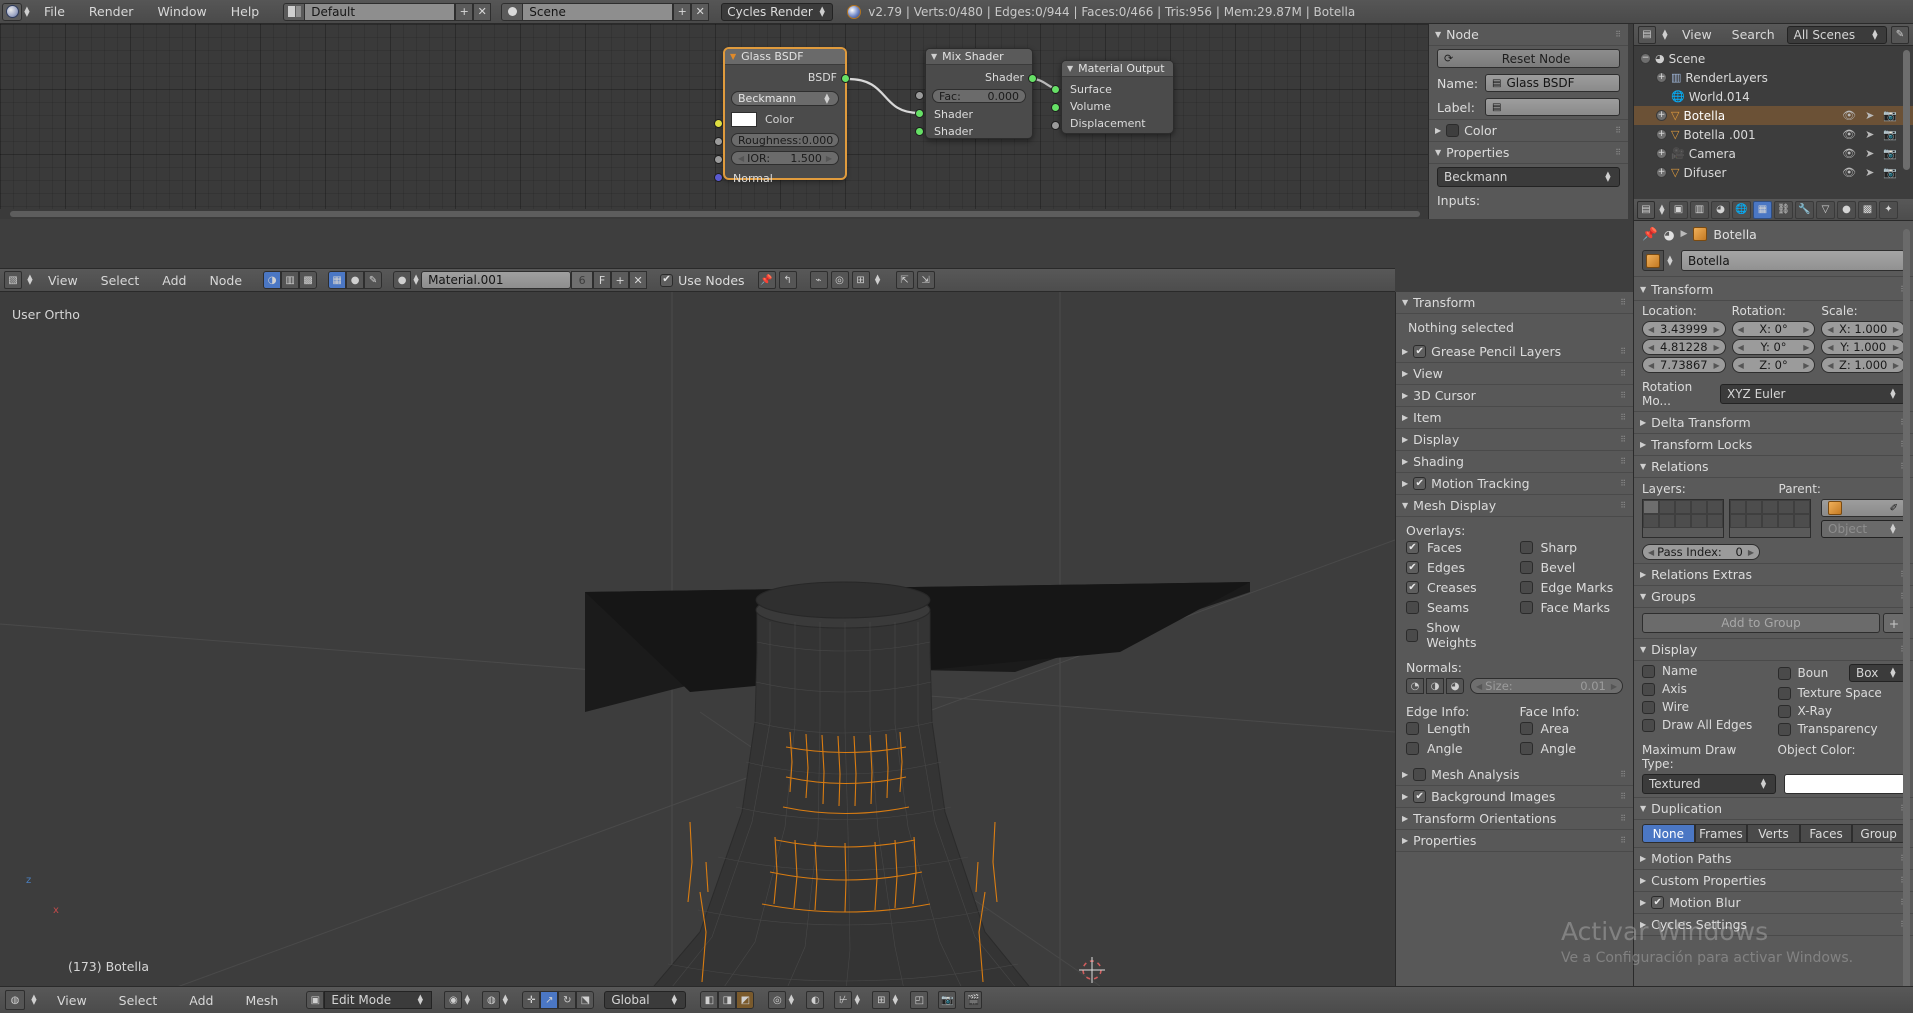 The width and height of the screenshot is (1913, 1013). I want to click on tab-particles: ✦, so click(1888, 209).